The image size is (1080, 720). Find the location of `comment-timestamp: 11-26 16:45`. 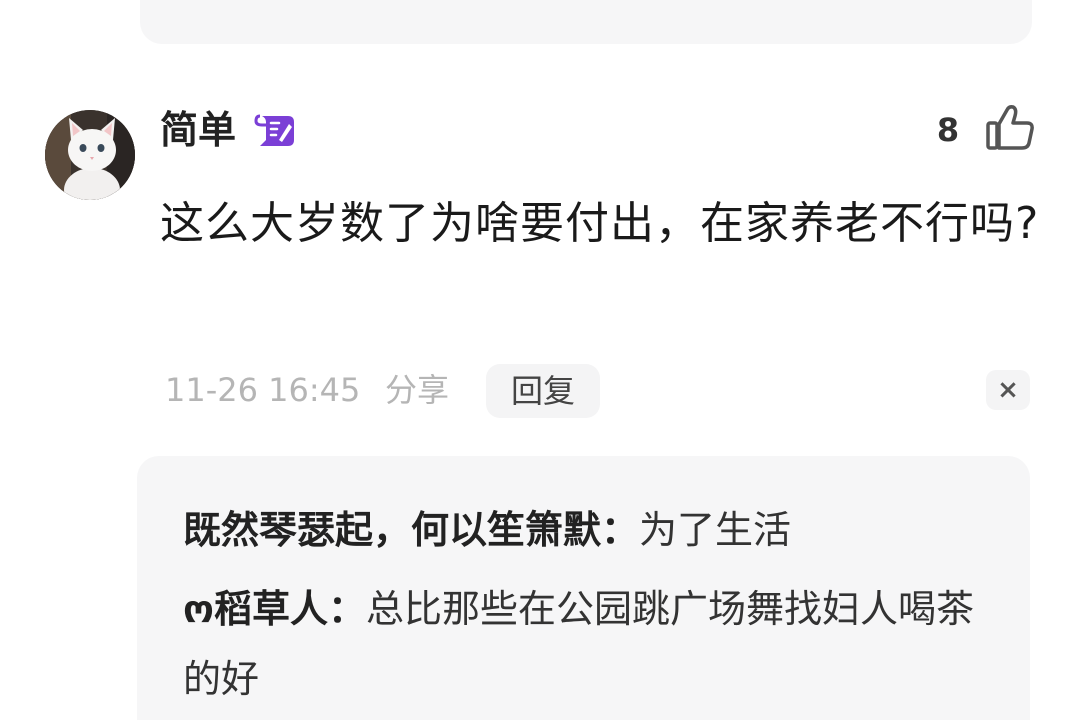

comment-timestamp: 11-26 16:45 is located at coordinates (263, 390).